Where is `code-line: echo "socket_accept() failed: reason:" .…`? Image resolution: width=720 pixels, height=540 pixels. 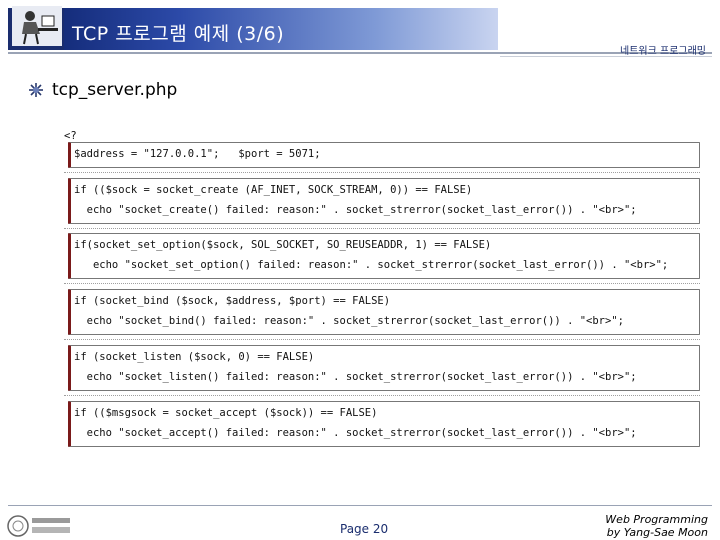
code-line: echo "socket_accept() failed: reason:" .… is located at coordinates (355, 433).